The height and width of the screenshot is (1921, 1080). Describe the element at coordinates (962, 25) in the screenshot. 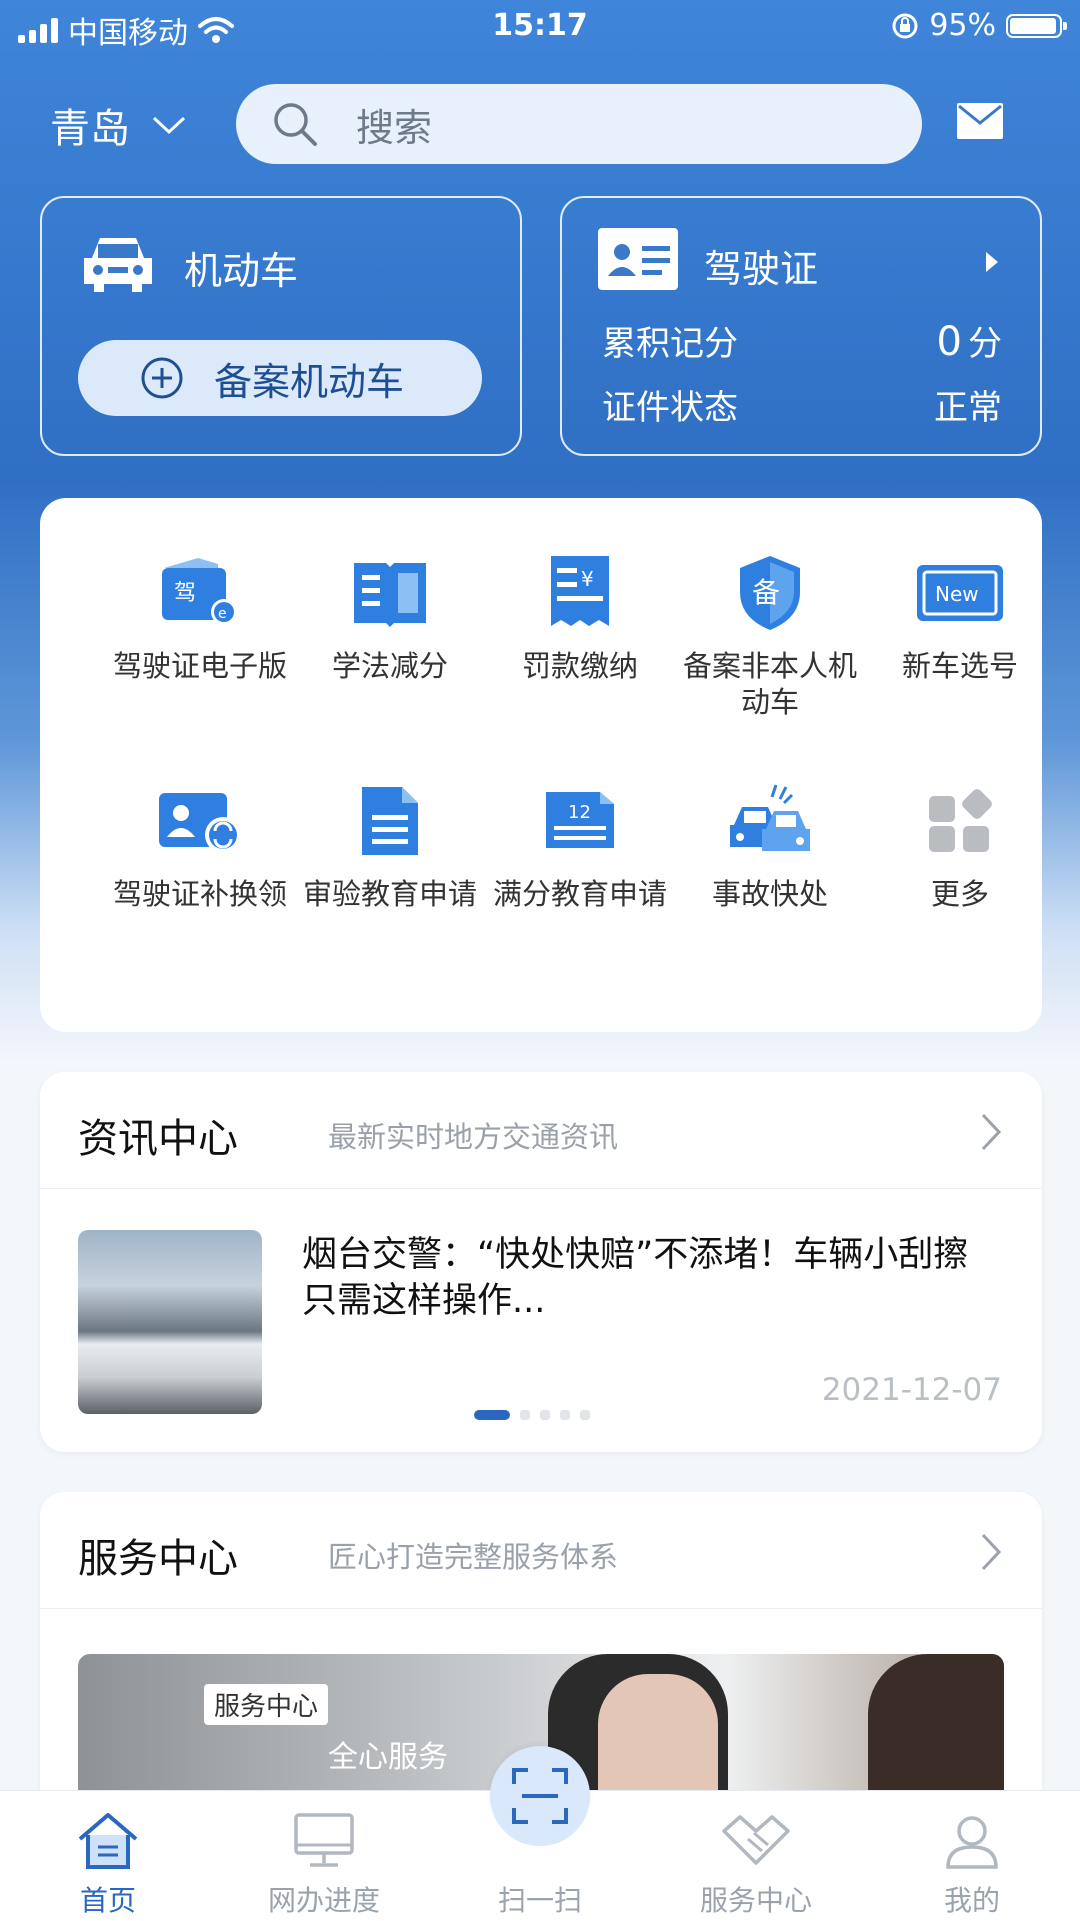

I see `battery-percent: 95%` at that location.